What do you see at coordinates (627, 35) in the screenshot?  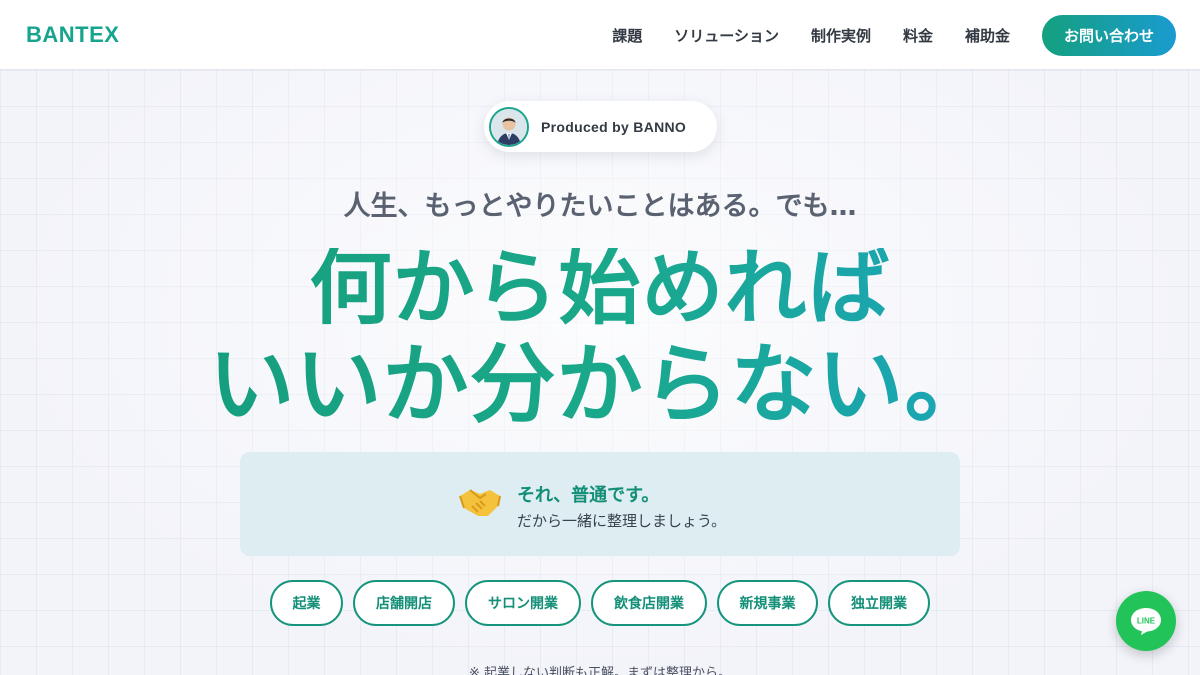 I see `nav-item-issues: 課題` at bounding box center [627, 35].